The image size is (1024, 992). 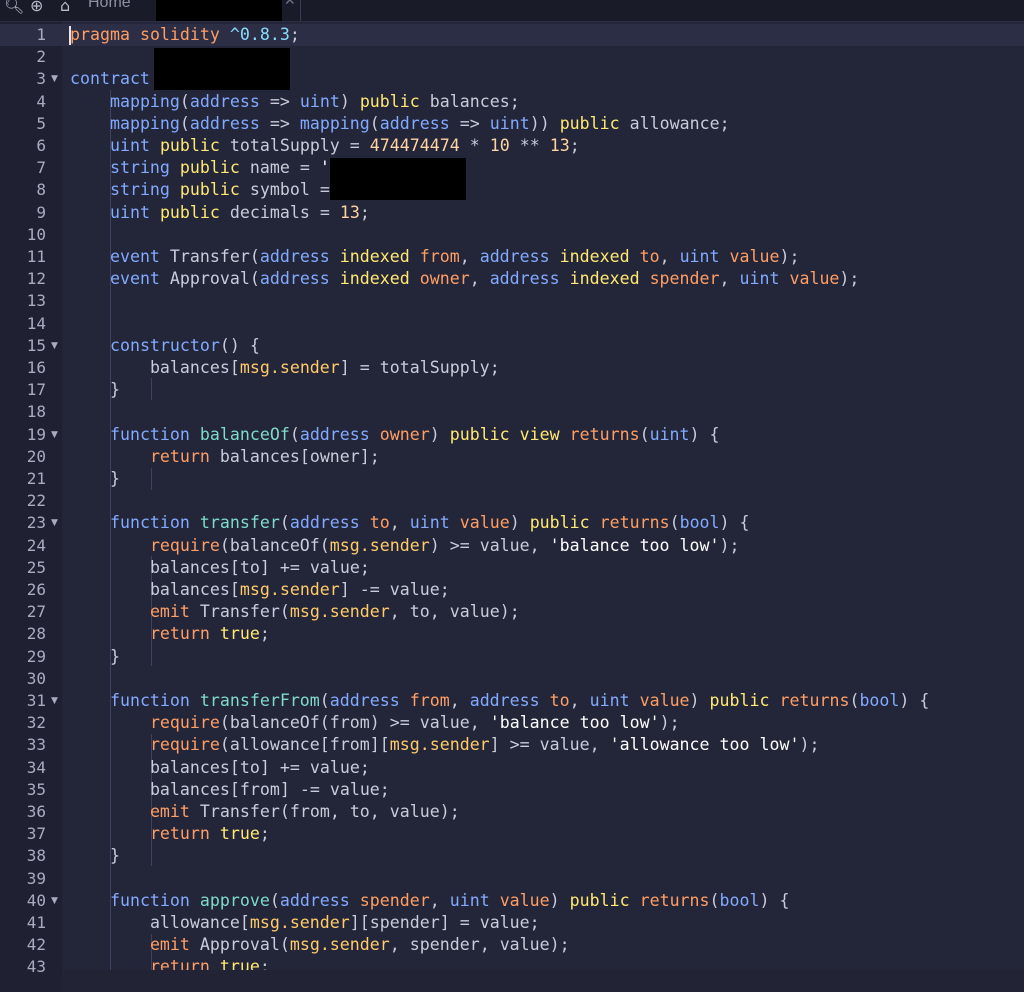 What do you see at coordinates (36, 612) in the screenshot?
I see `line-number: 27` at bounding box center [36, 612].